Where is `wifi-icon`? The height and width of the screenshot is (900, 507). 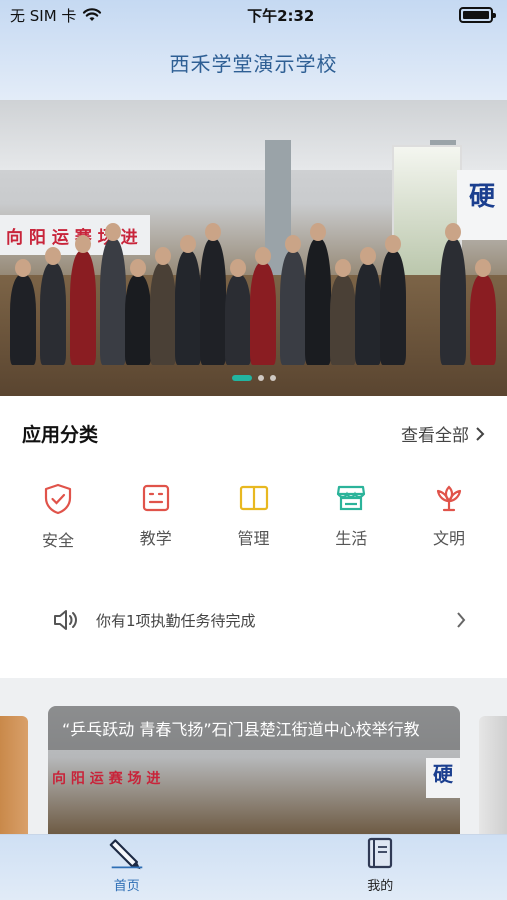 wifi-icon is located at coordinates (92, 14).